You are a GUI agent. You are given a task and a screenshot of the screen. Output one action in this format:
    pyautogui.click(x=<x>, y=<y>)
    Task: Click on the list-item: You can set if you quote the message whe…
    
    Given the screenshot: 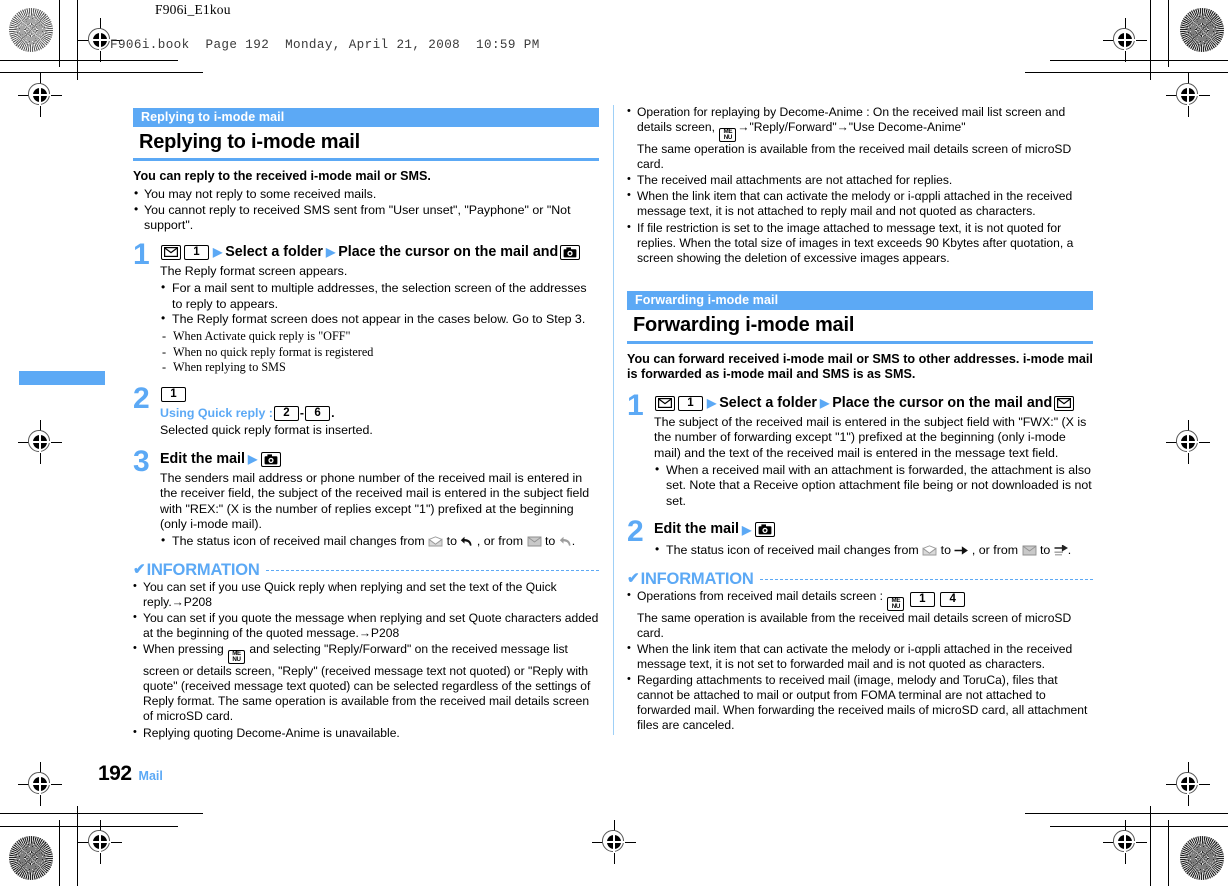 What is the action you would take?
    pyautogui.click(x=366, y=625)
    